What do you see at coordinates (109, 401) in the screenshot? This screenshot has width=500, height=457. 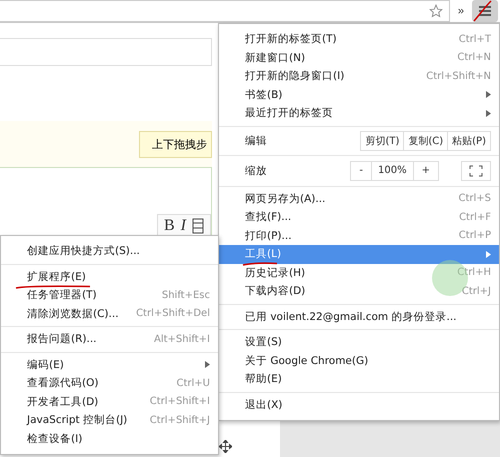 I see `menu-item: 开发者工具(D) Ctrl+Shift+I` at bounding box center [109, 401].